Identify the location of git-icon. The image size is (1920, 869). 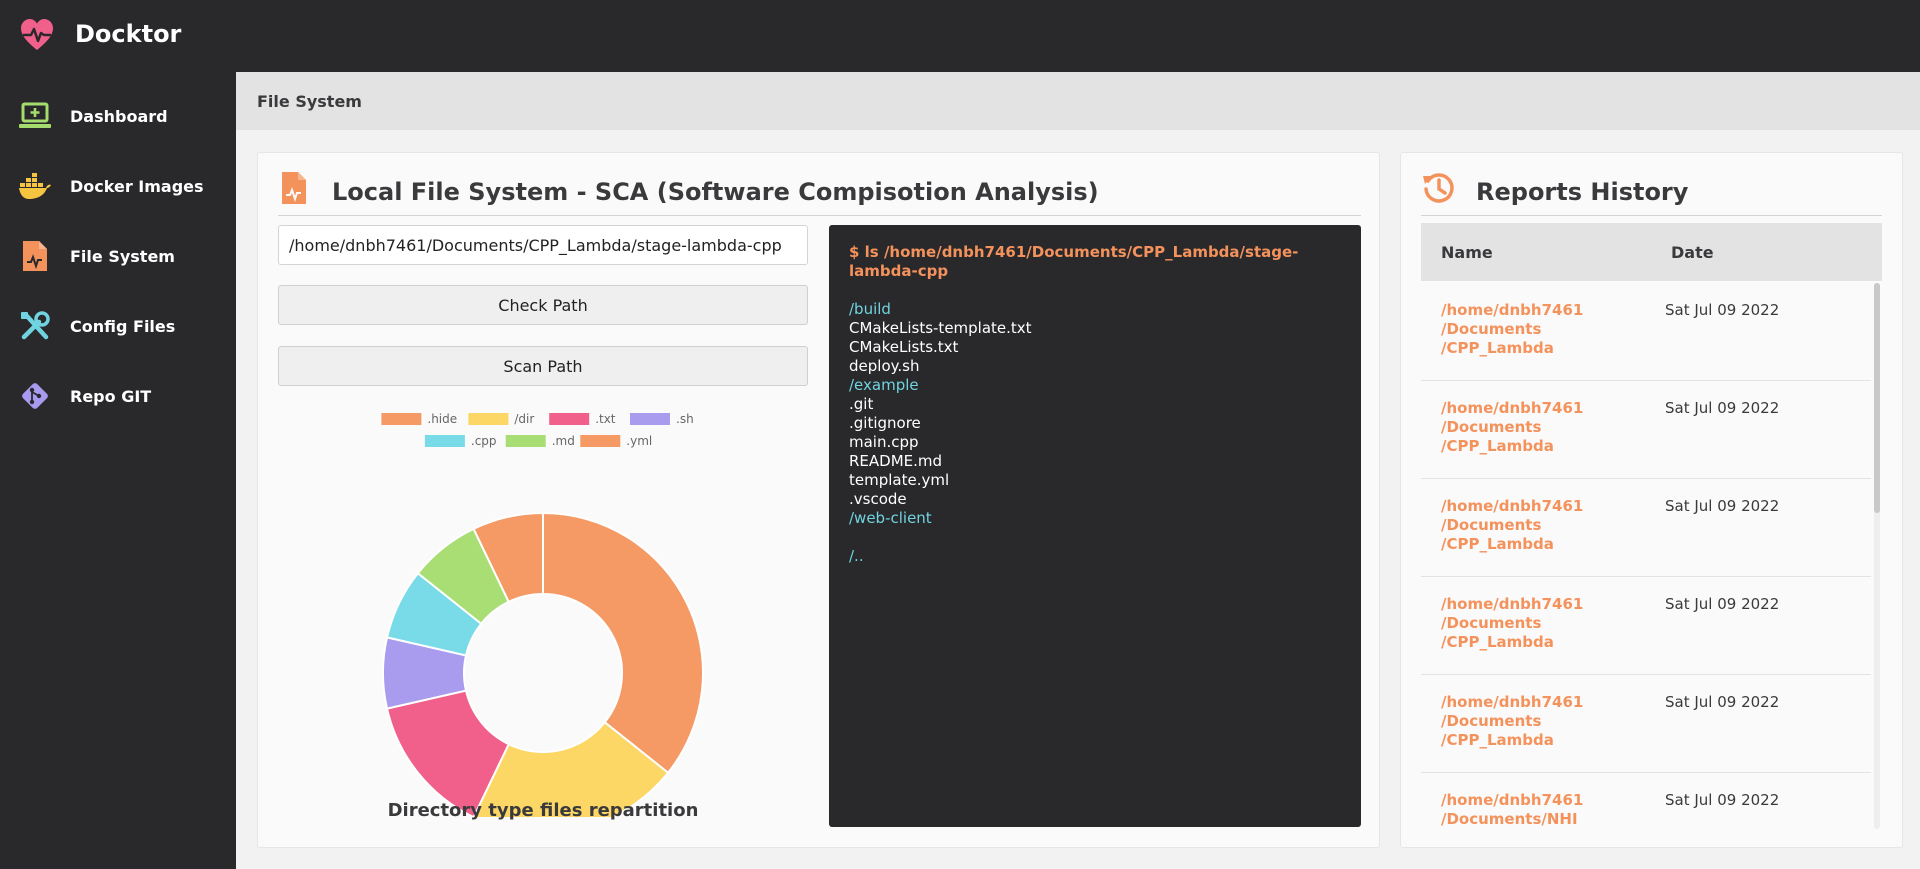
(35, 396).